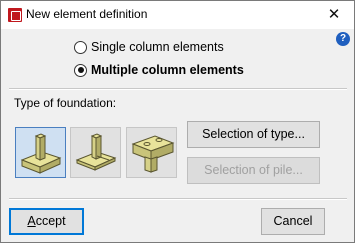  I want to click on pad-footing-icon, so click(41, 153).